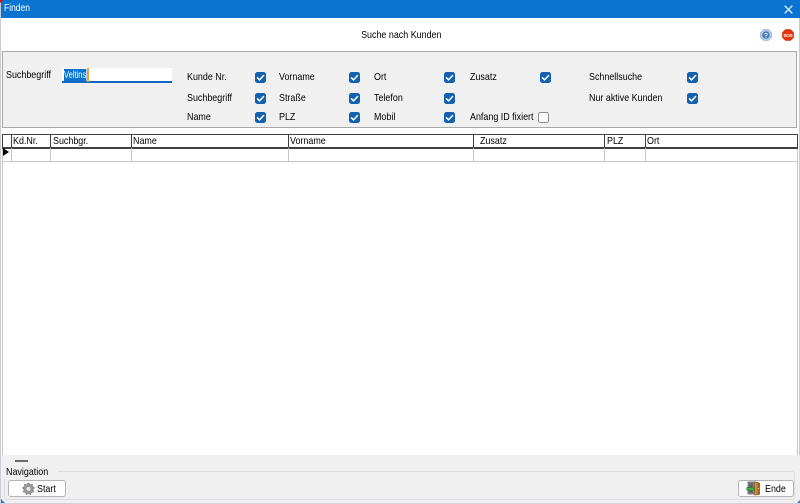  I want to click on svg-text: SOS, so click(787, 35).